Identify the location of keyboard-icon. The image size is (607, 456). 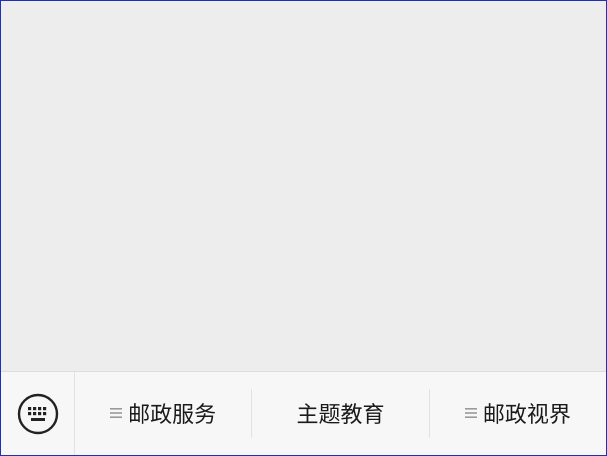
(37, 413).